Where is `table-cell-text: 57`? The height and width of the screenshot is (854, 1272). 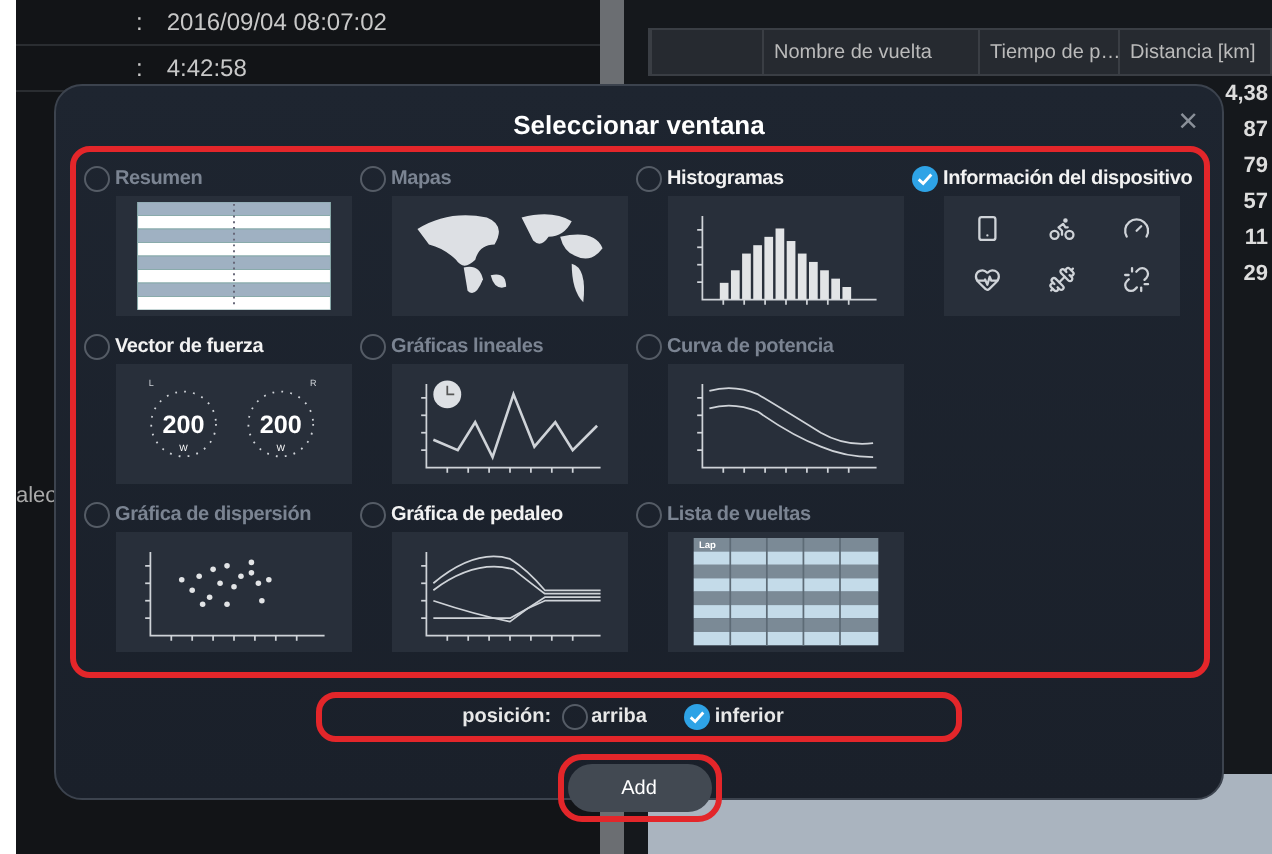
table-cell-text: 57 is located at coordinates (1255, 203).